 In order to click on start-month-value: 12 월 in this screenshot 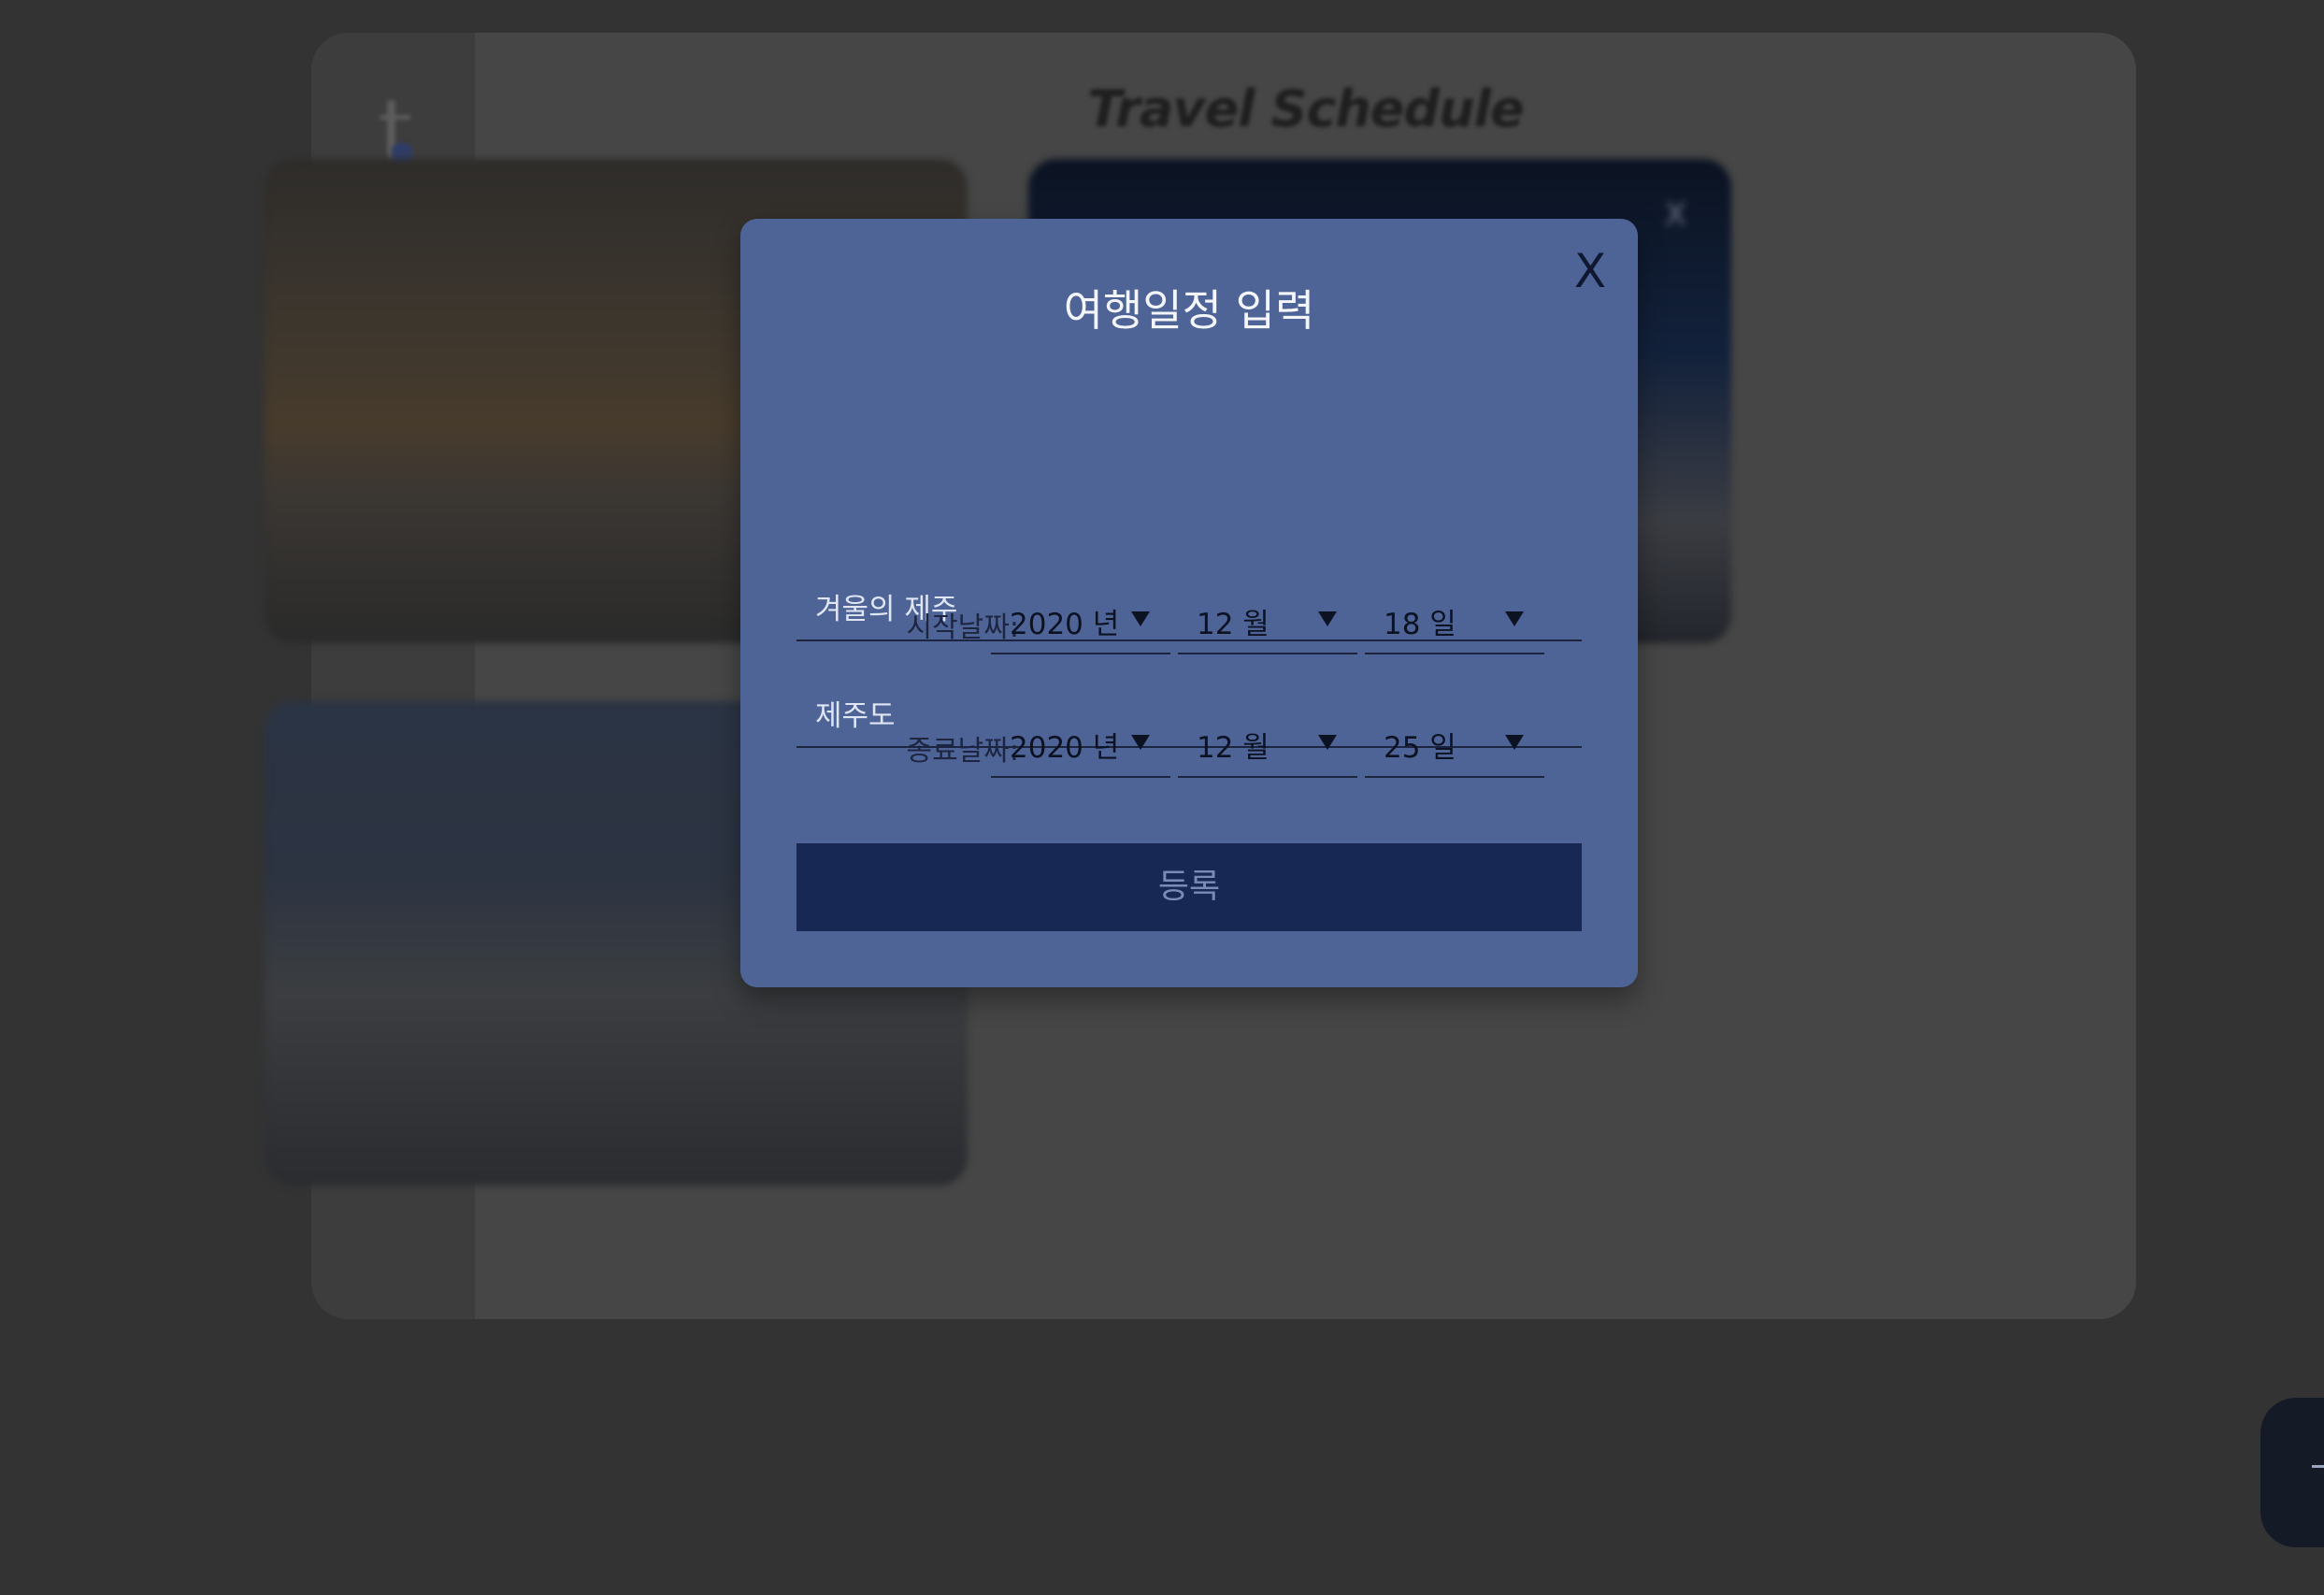, I will do `click(1234, 624)`.